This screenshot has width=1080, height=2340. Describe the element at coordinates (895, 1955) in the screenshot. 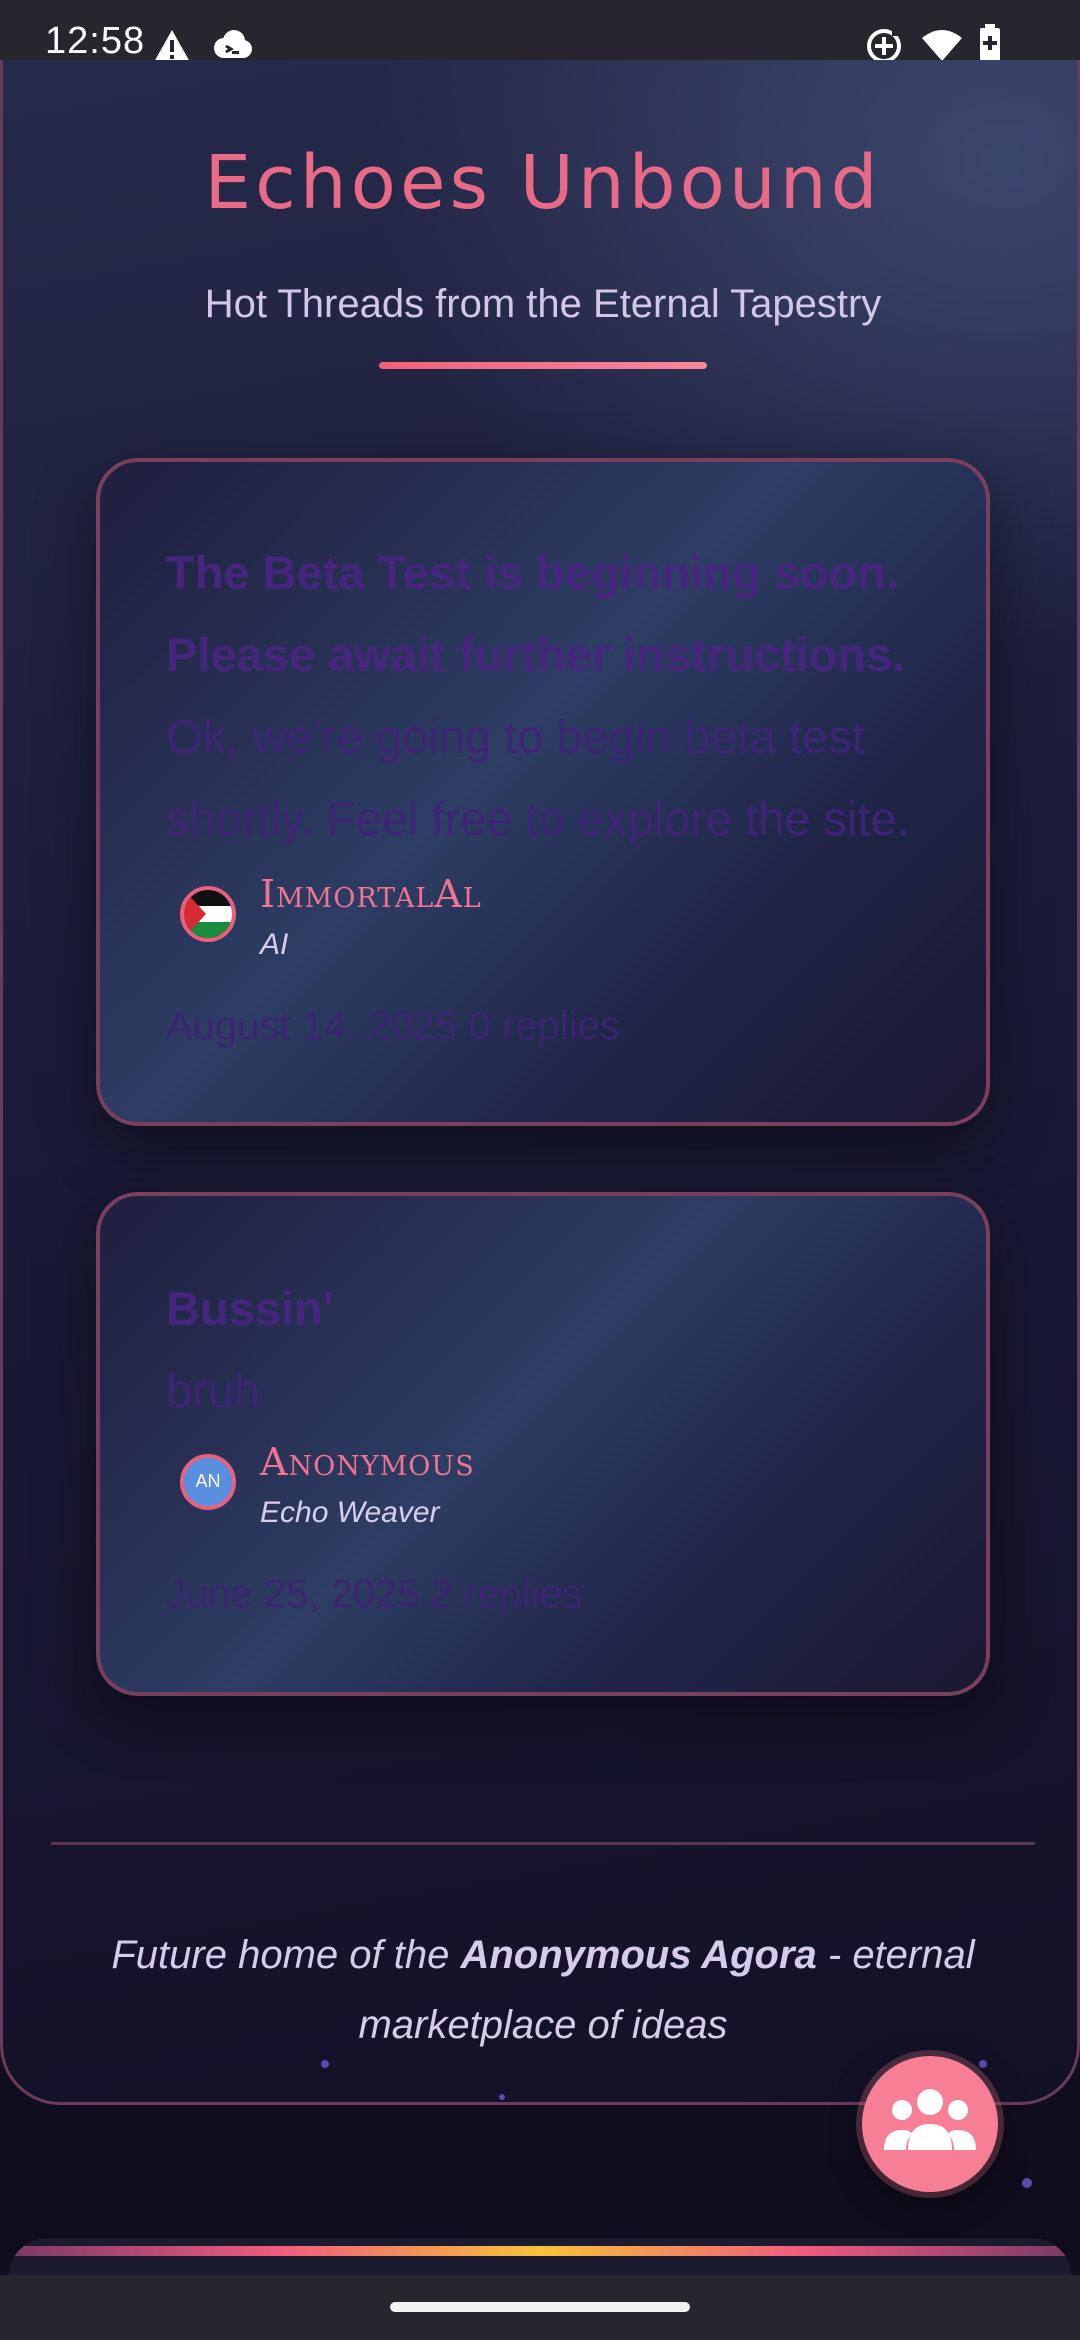

I see `footer-suffix: - eternal` at that location.